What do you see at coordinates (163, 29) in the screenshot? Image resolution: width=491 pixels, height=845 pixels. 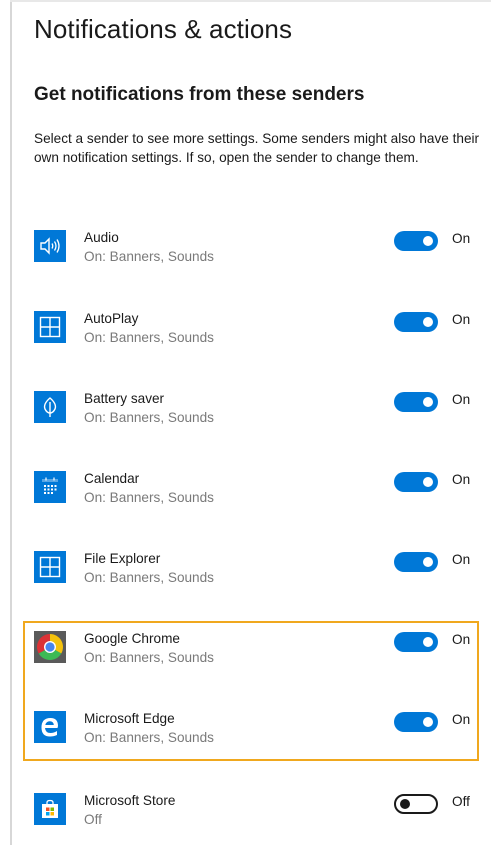 I see `page-title: Notifications & actions` at bounding box center [163, 29].